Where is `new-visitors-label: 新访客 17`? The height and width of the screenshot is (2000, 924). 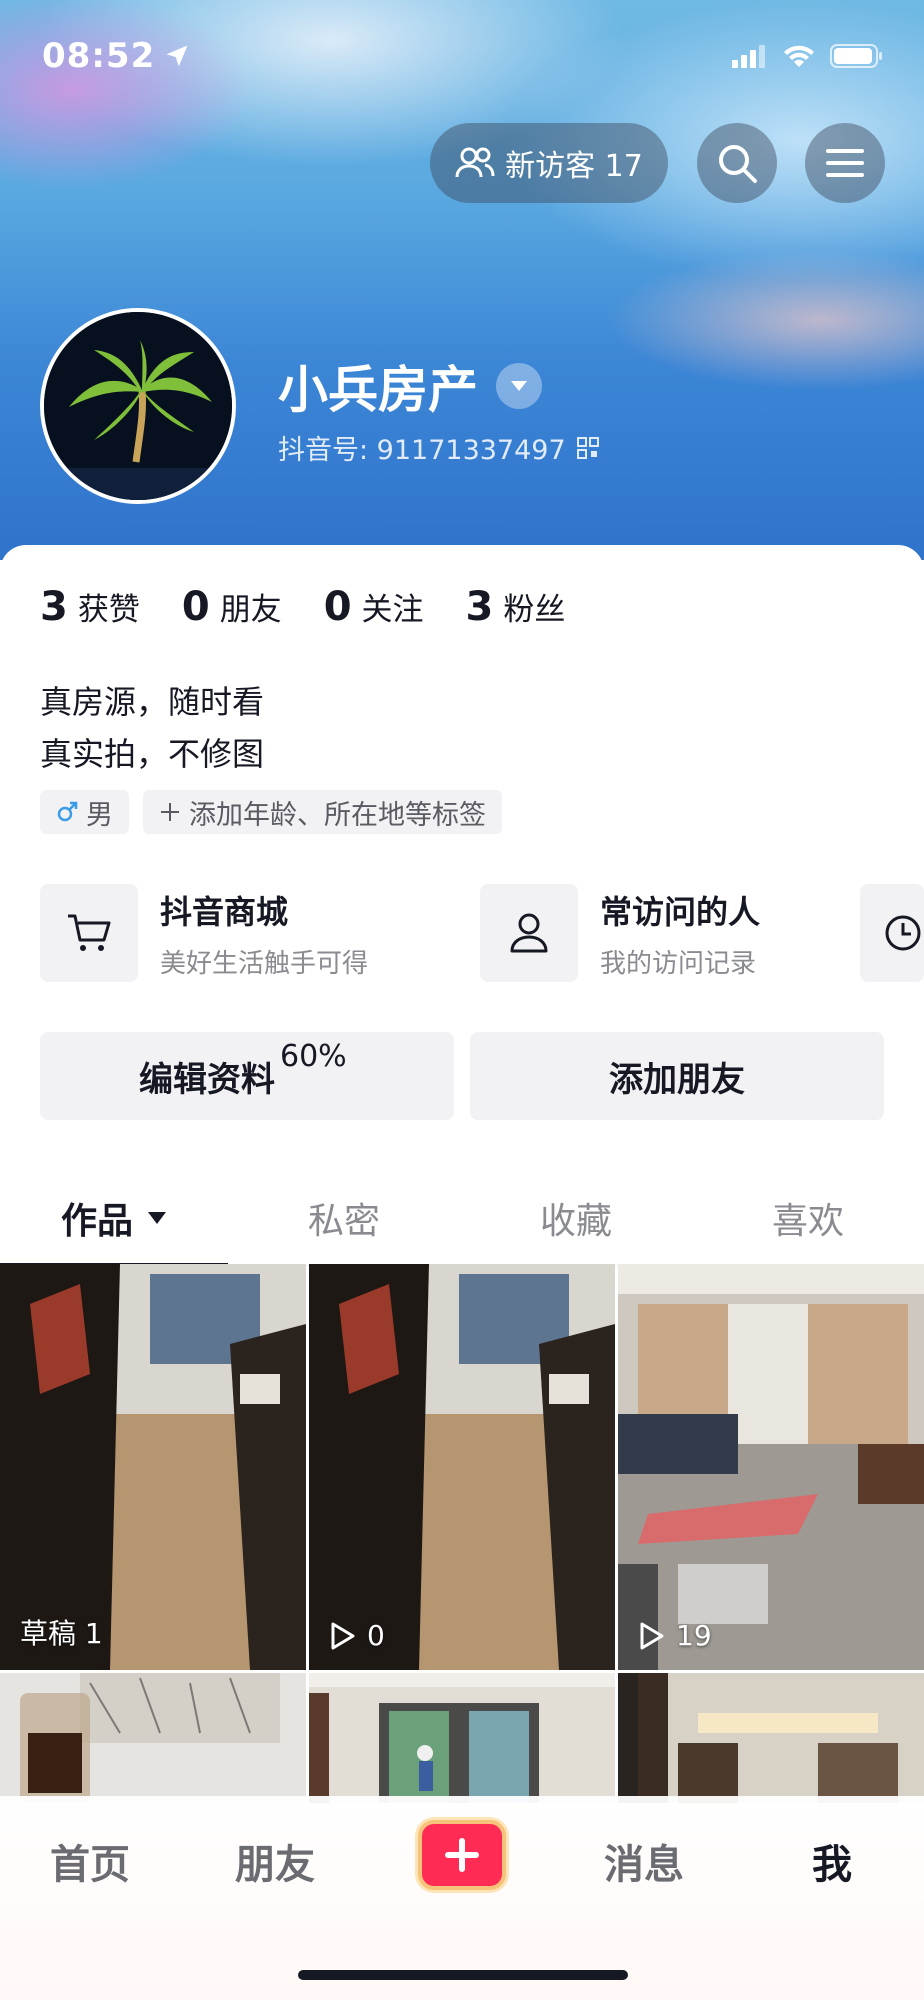
new-visitors-label: 新访客 17 is located at coordinates (574, 166).